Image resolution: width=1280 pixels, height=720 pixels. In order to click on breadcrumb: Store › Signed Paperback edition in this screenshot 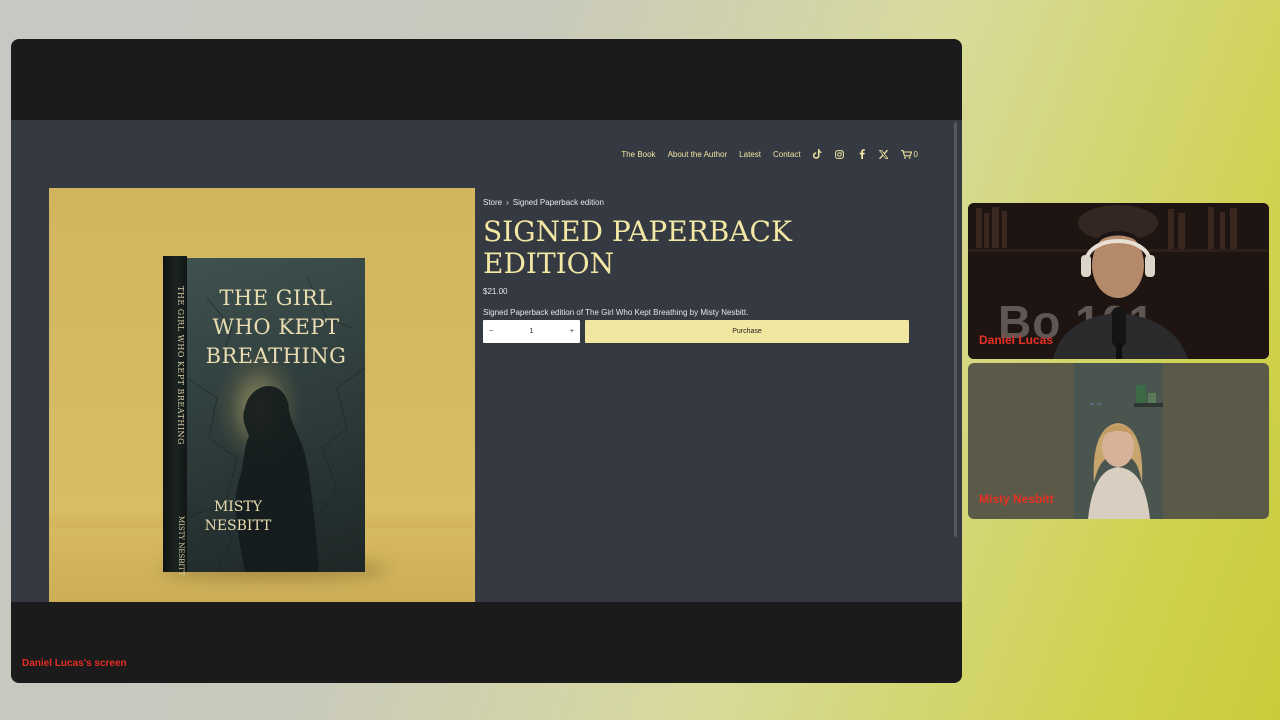, I will do `click(543, 202)`.